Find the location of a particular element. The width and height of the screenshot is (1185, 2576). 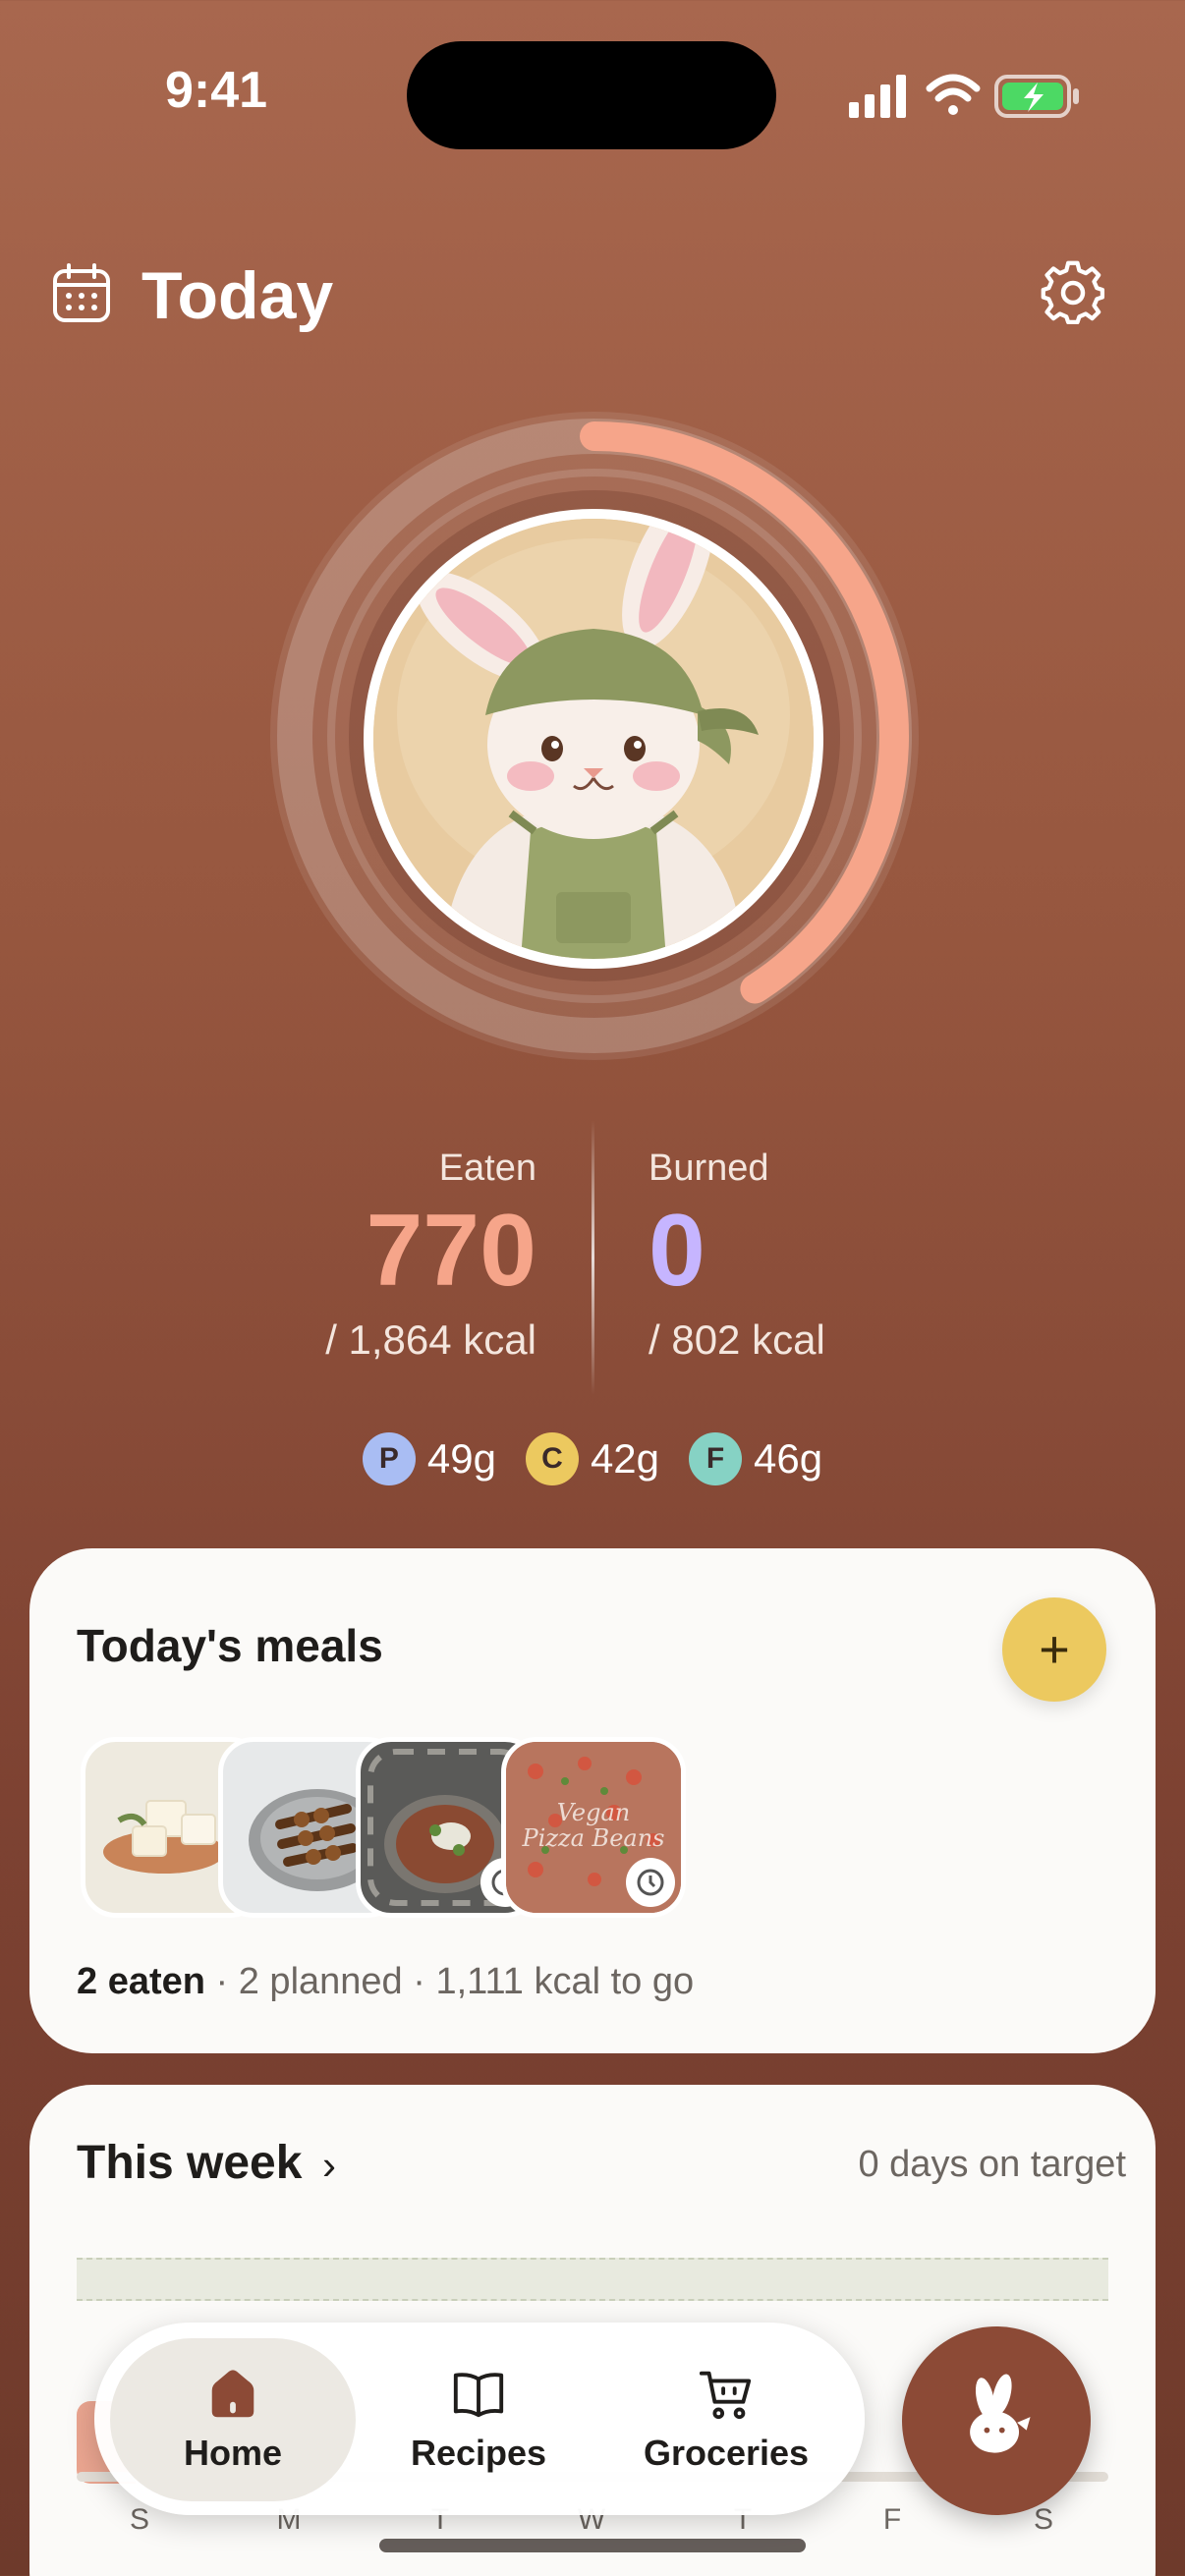

book-icon is located at coordinates (479, 2395).